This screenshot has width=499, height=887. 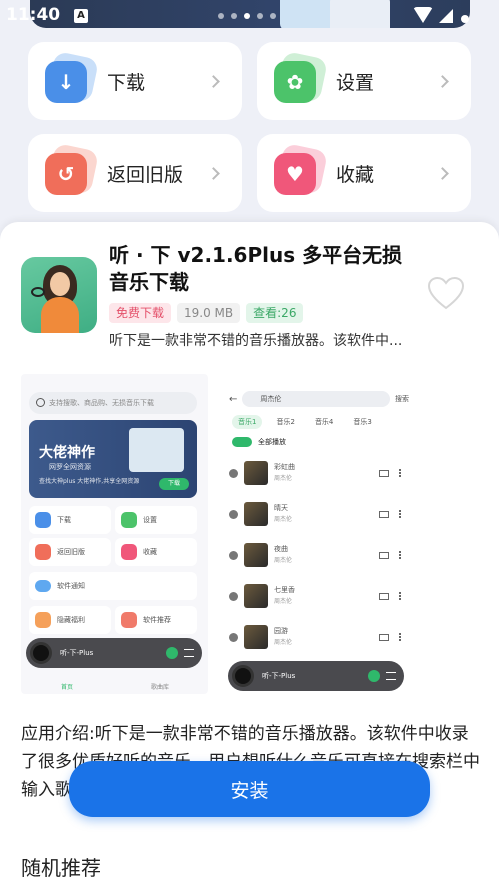 I want to click on screenshot-song: 园游 周杰伦, so click(x=318, y=637).